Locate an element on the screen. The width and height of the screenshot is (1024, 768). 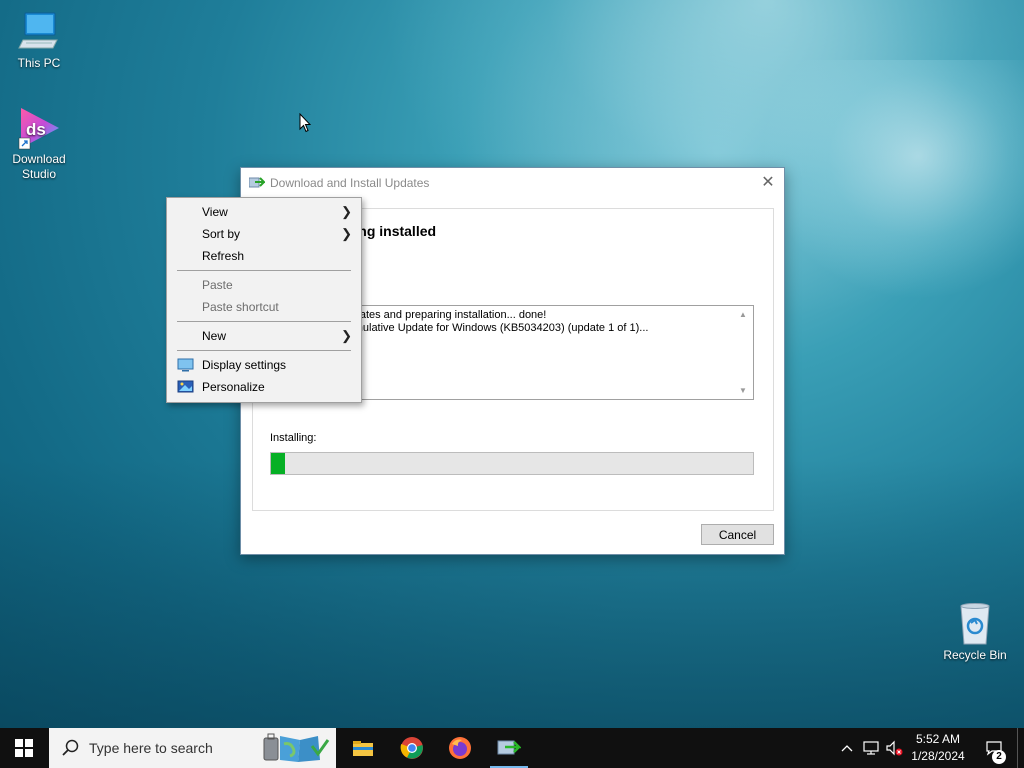
progress-fill is located at coordinates (278, 463).